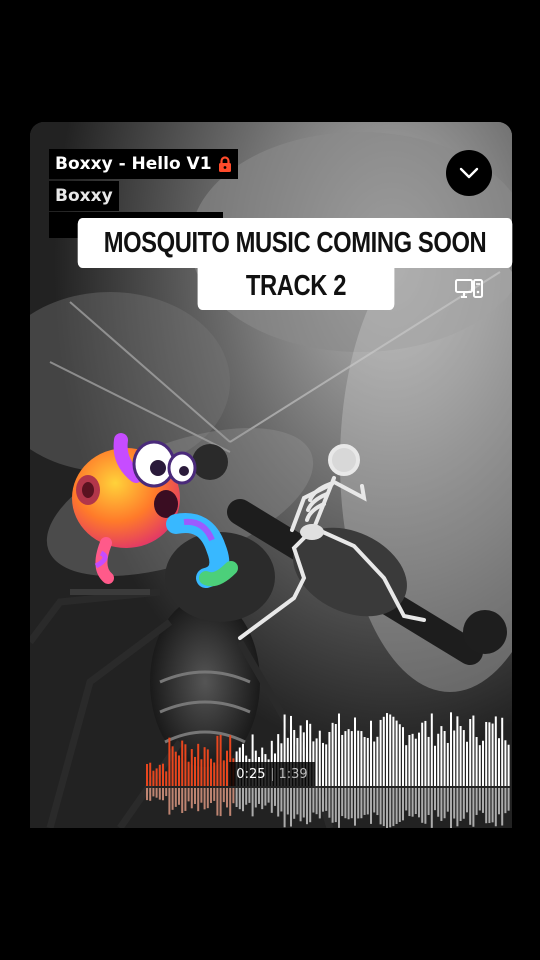 The image size is (540, 960). What do you see at coordinates (332, 542) in the screenshot?
I see `skeleton-sticker` at bounding box center [332, 542].